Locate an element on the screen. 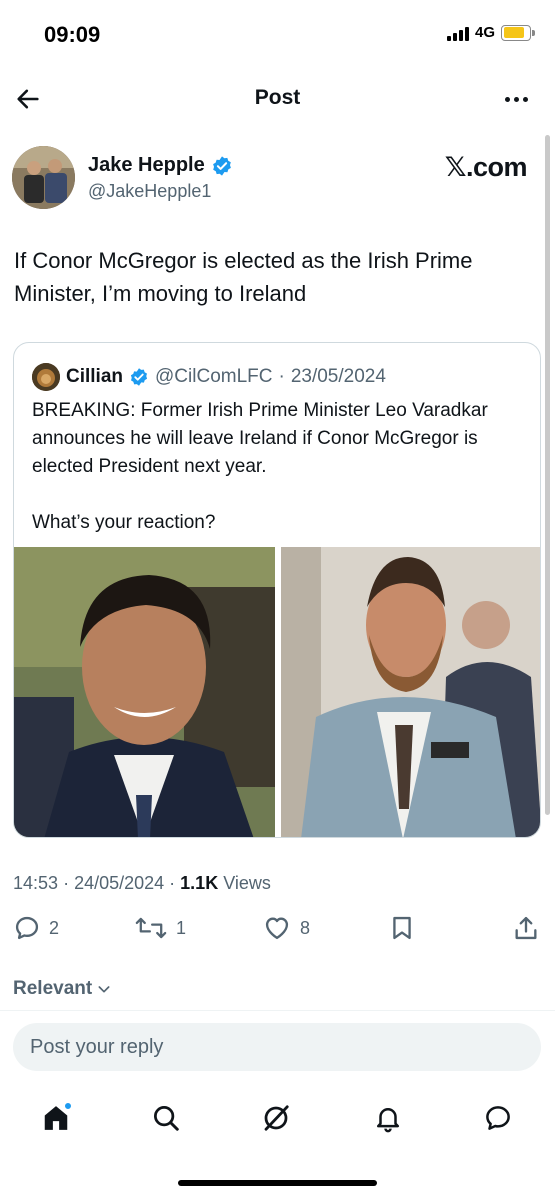 The height and width of the screenshot is (1200, 555). bottom-navigation is located at coordinates (277, 1120).